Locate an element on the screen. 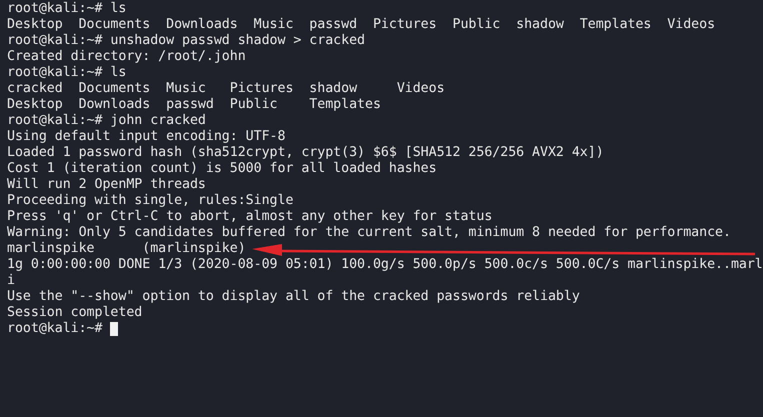 The width and height of the screenshot is (763, 417). terminal-line: root@kali:~# unshadow passwd shadow > cracked is located at coordinates (186, 41).